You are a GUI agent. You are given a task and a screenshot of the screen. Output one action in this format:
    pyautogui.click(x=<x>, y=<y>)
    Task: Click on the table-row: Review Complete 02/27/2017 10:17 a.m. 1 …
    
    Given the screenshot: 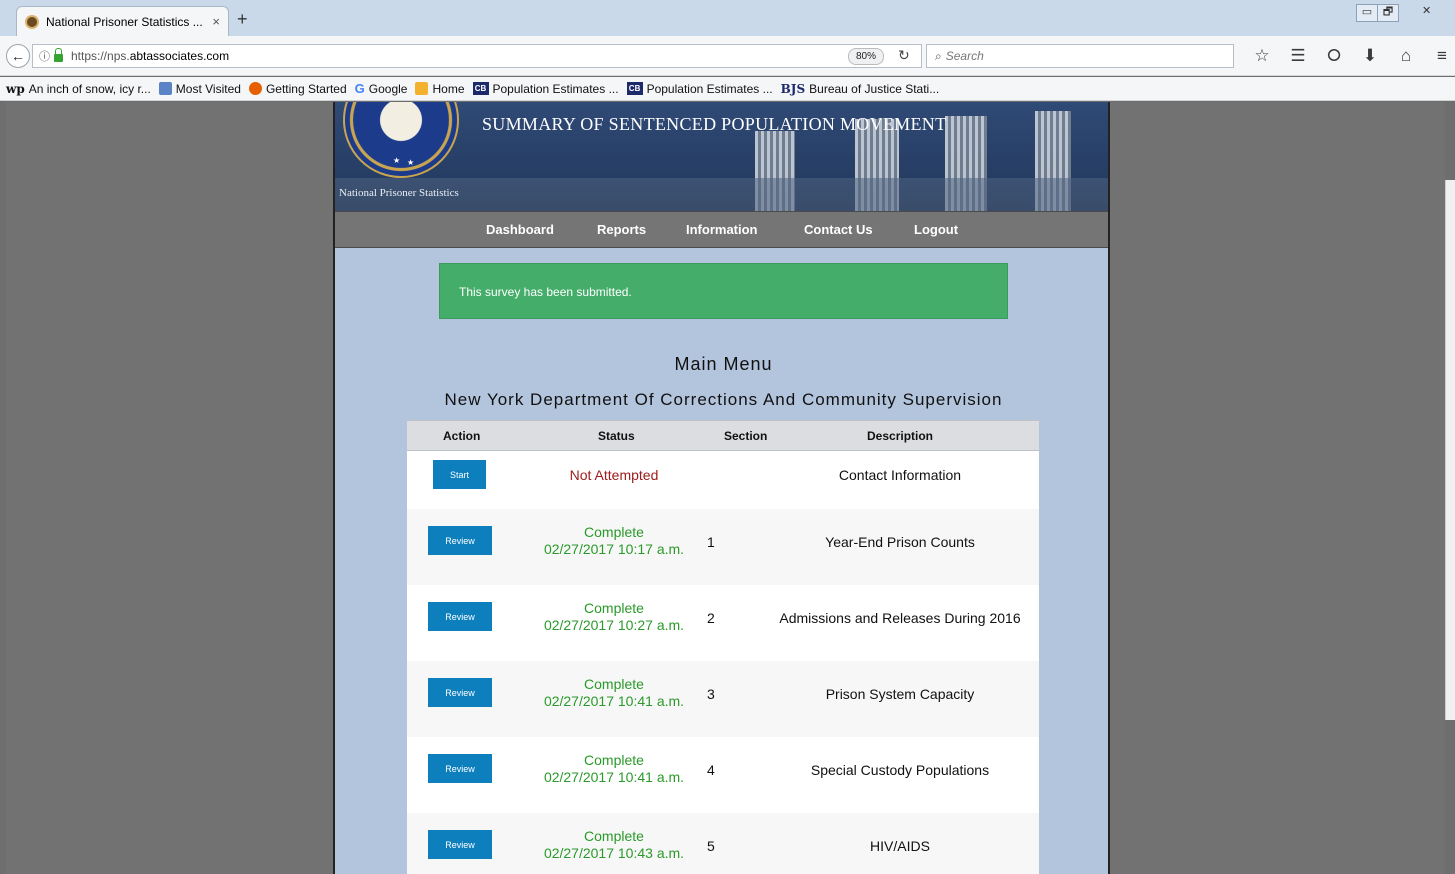 What is the action you would take?
    pyautogui.click(x=723, y=547)
    